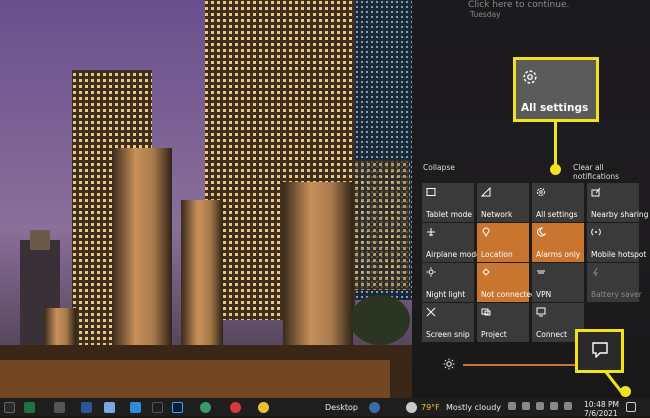 This screenshot has width=650, height=418. What do you see at coordinates (558, 242) in the screenshot?
I see `tile-alarms-only: Alarms only` at bounding box center [558, 242].